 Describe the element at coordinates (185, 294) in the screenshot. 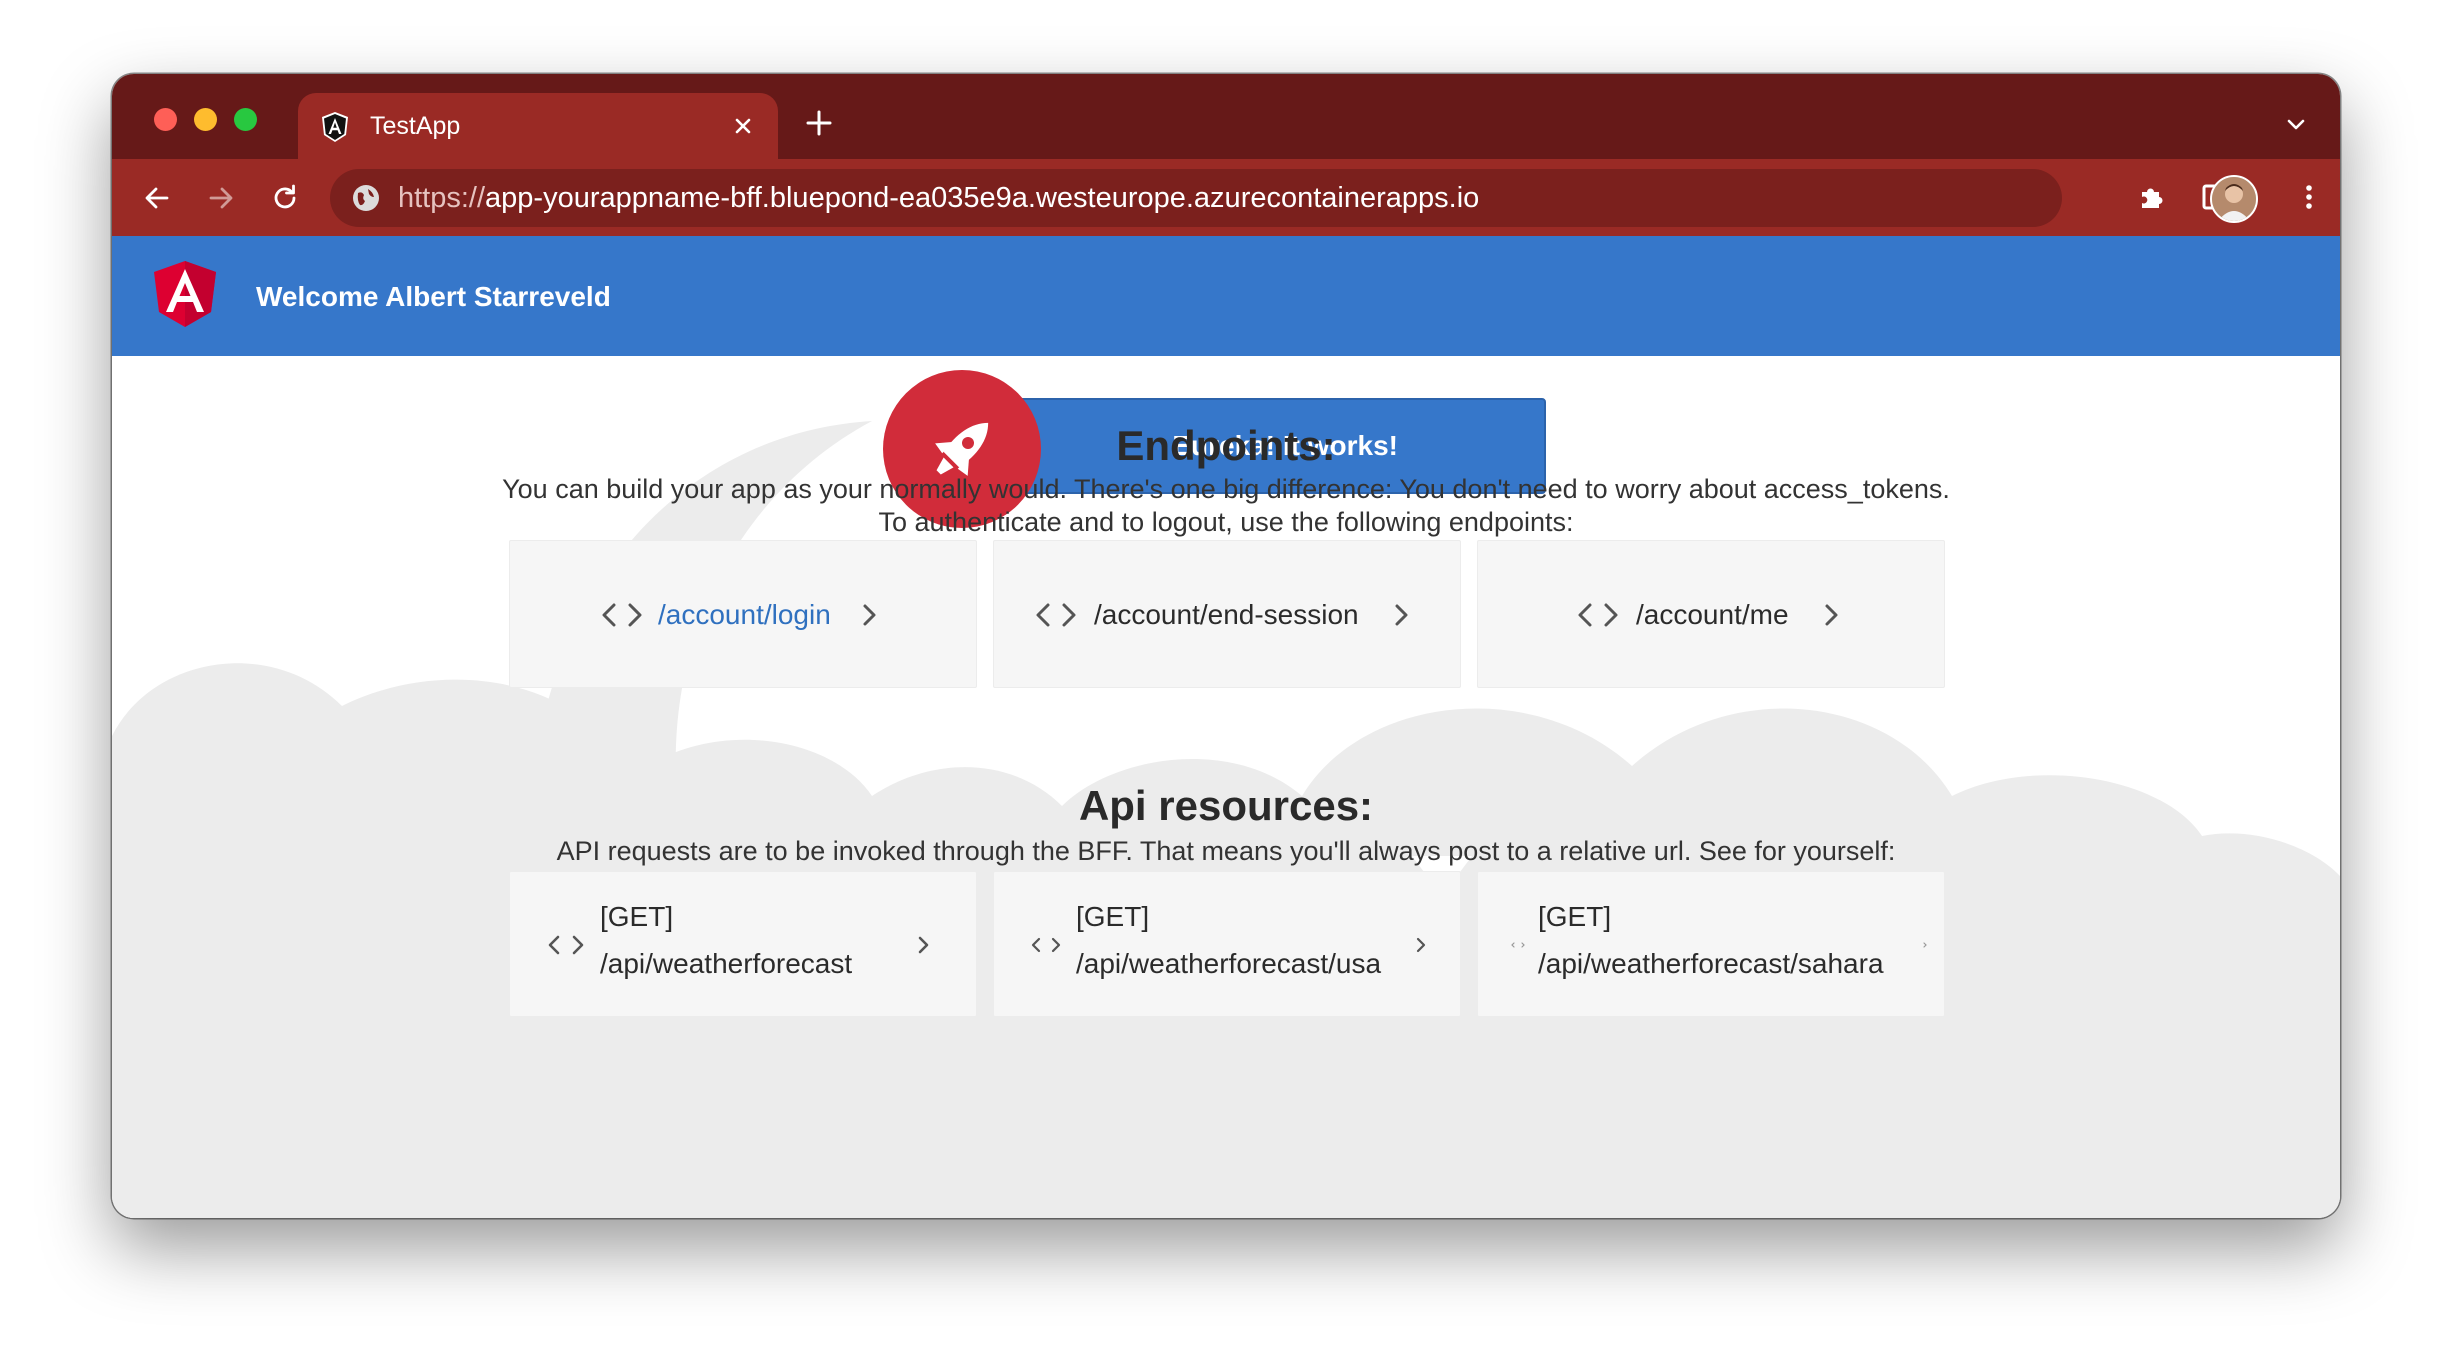

I see `angular-logo-icon` at that location.